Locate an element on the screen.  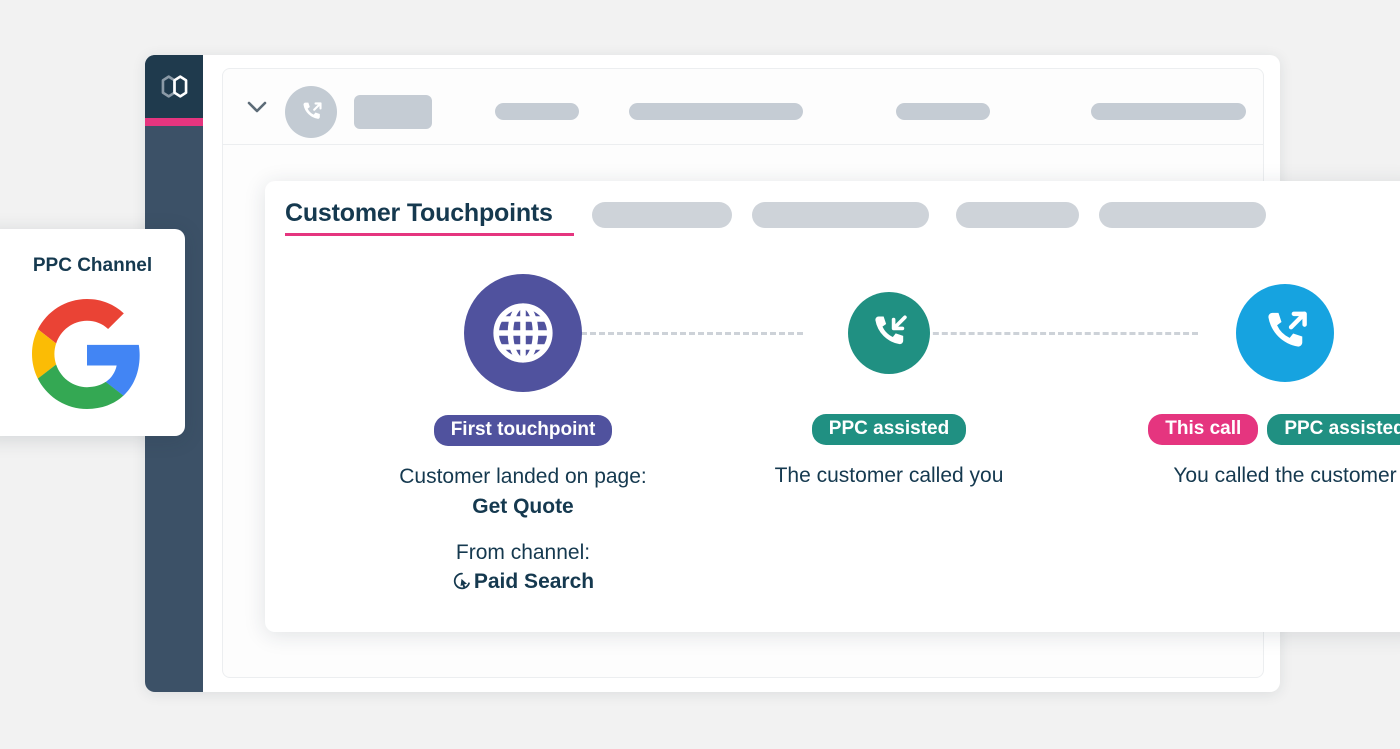
page-title: Customer Touchpoints is located at coordinates (419, 213).